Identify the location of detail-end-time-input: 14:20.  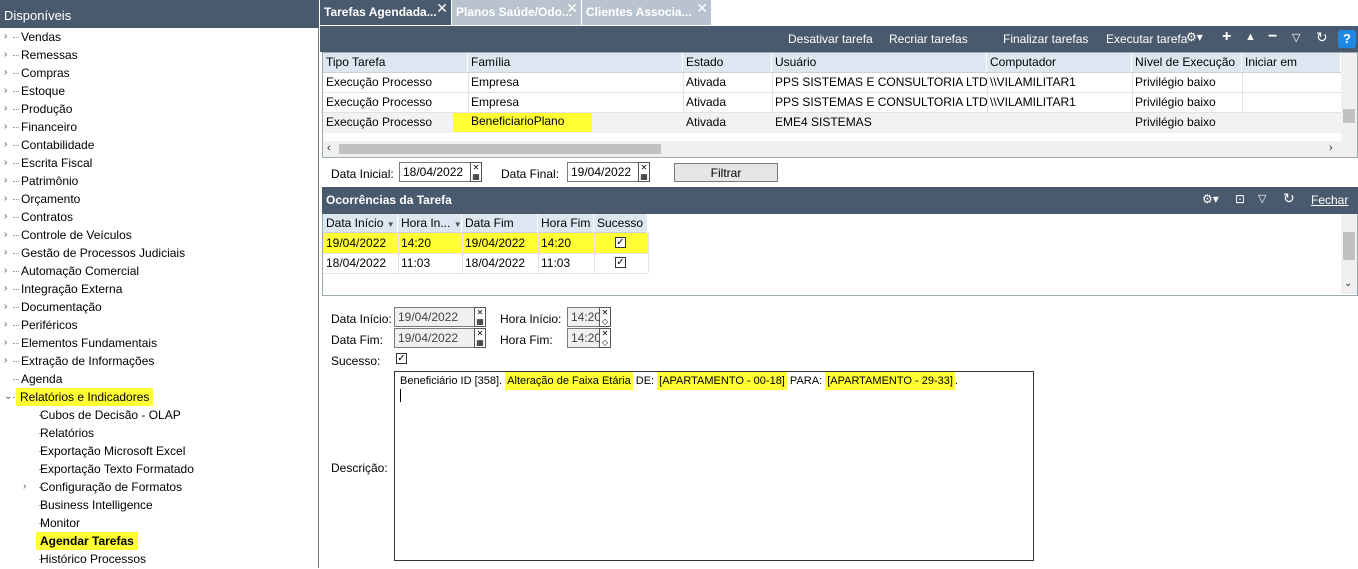
(584, 338).